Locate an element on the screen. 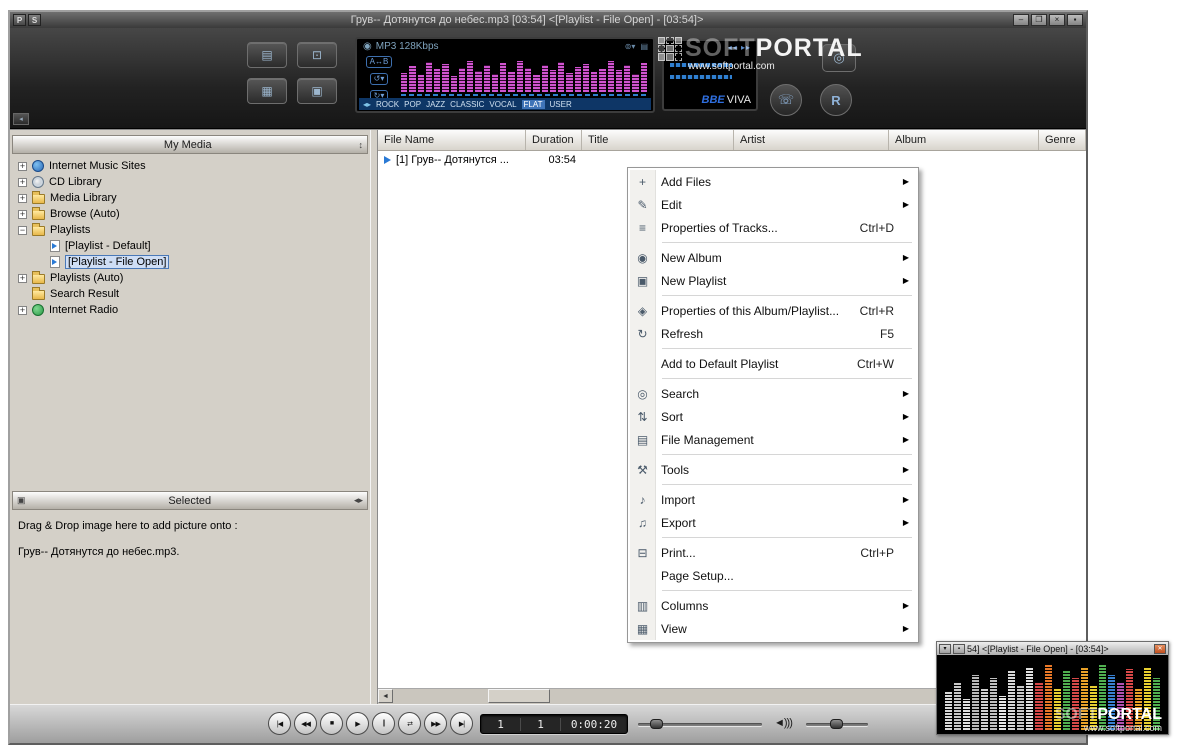  menu-item-edit: ✎ Edit ▶ is located at coordinates (773, 204).